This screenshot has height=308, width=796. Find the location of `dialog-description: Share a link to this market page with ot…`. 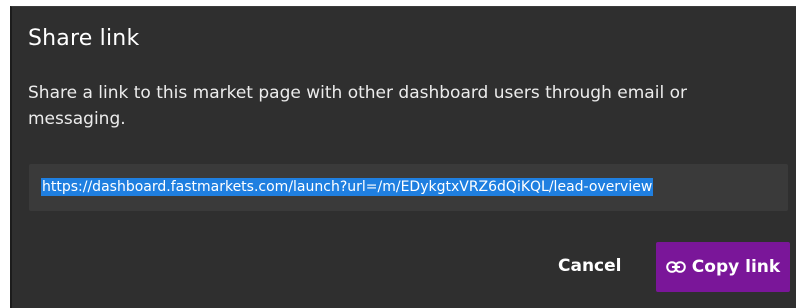

dialog-description: Share a link to this market page with ot… is located at coordinates (357, 106).